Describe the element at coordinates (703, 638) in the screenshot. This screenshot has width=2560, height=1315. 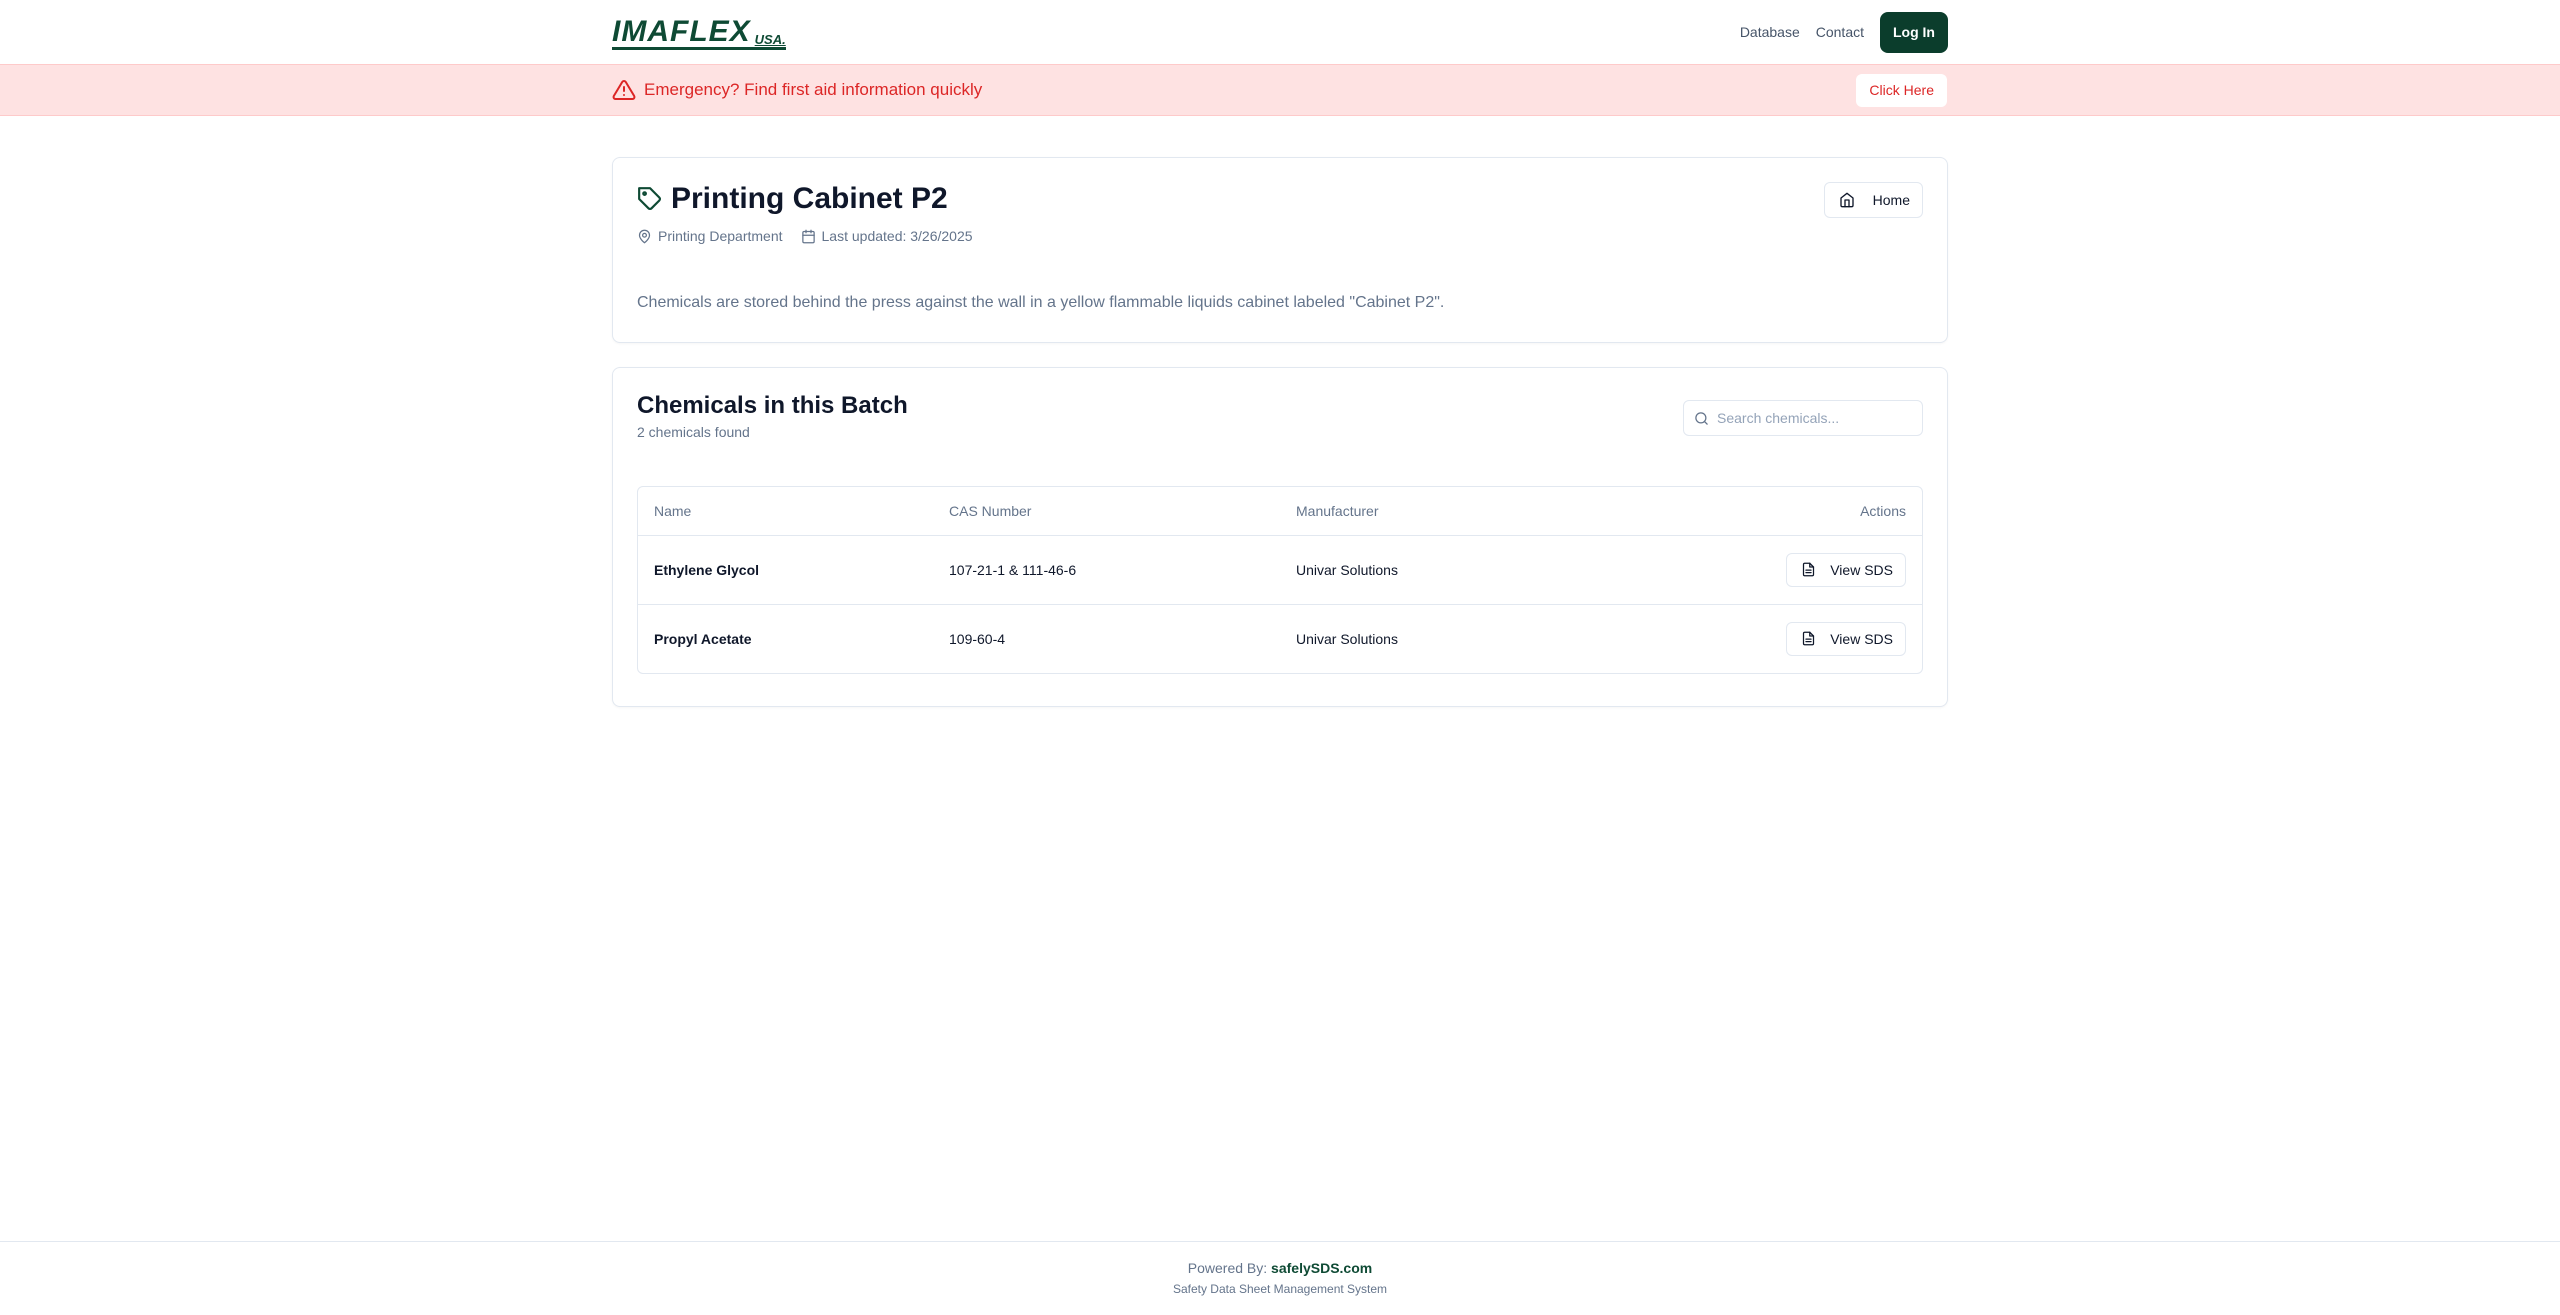
I see `chemical-name: Propyl Acetate` at that location.